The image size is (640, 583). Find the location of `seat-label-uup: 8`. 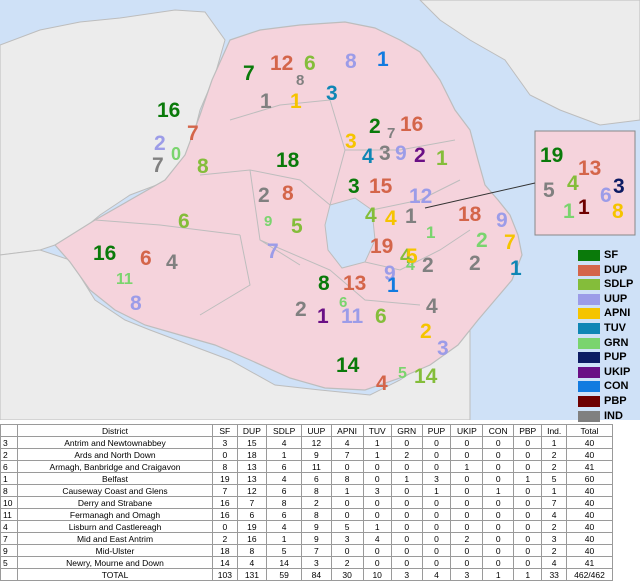

seat-label-uup: 8 is located at coordinates (136, 303).